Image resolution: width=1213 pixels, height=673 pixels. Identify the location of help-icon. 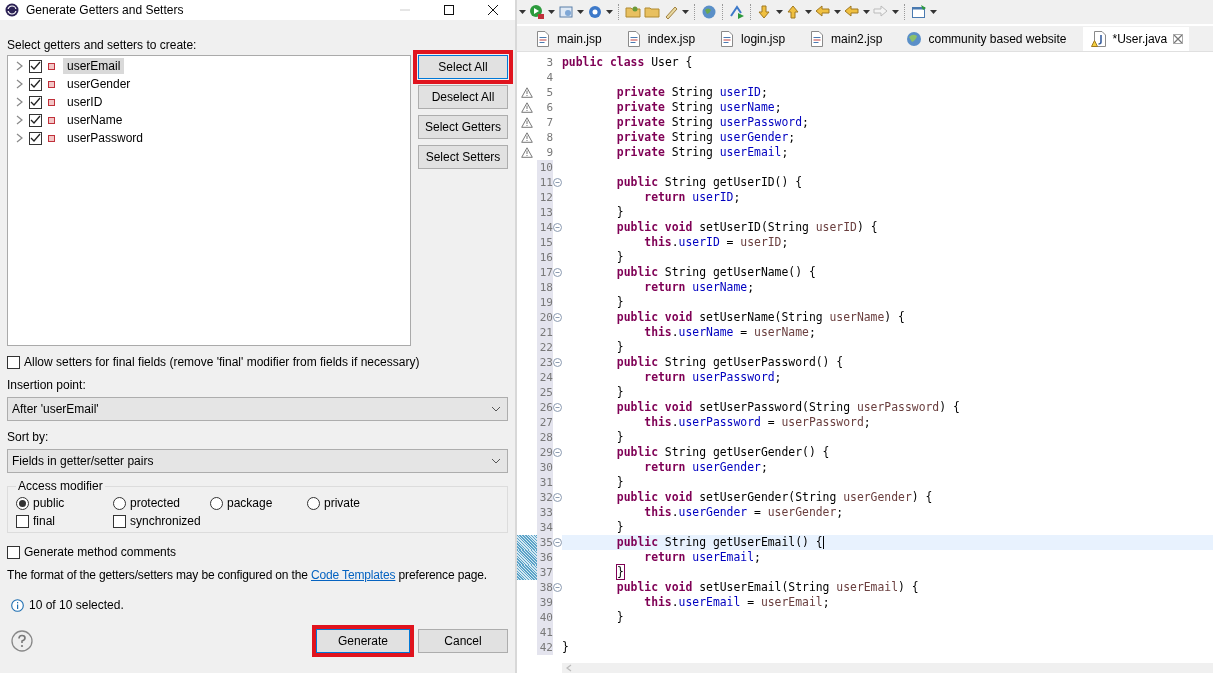
(22, 641).